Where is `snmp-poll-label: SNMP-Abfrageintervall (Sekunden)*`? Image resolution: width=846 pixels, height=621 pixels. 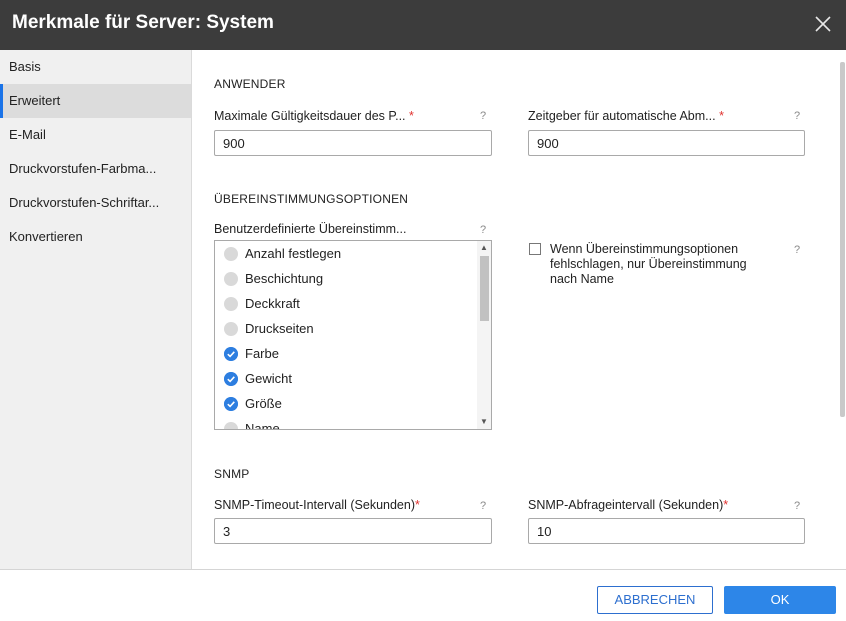
snmp-poll-label: SNMP-Abfrageintervall (Sekunden)* is located at coordinates (628, 505).